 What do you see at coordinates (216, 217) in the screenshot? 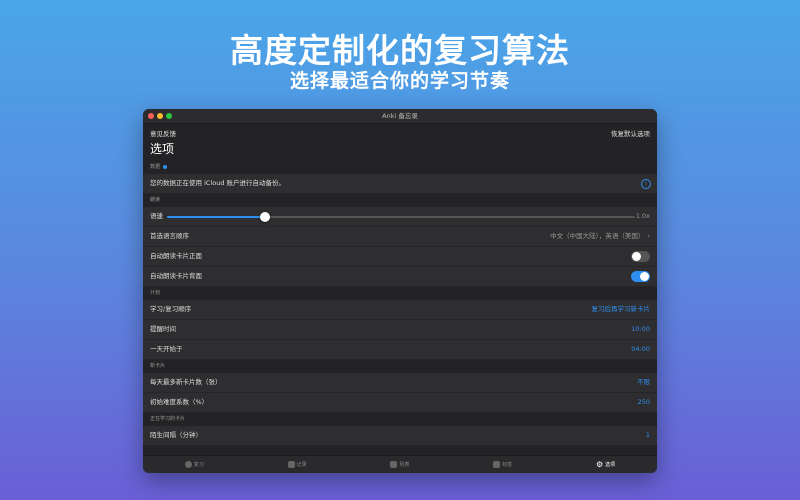
I see `slider-fill` at bounding box center [216, 217].